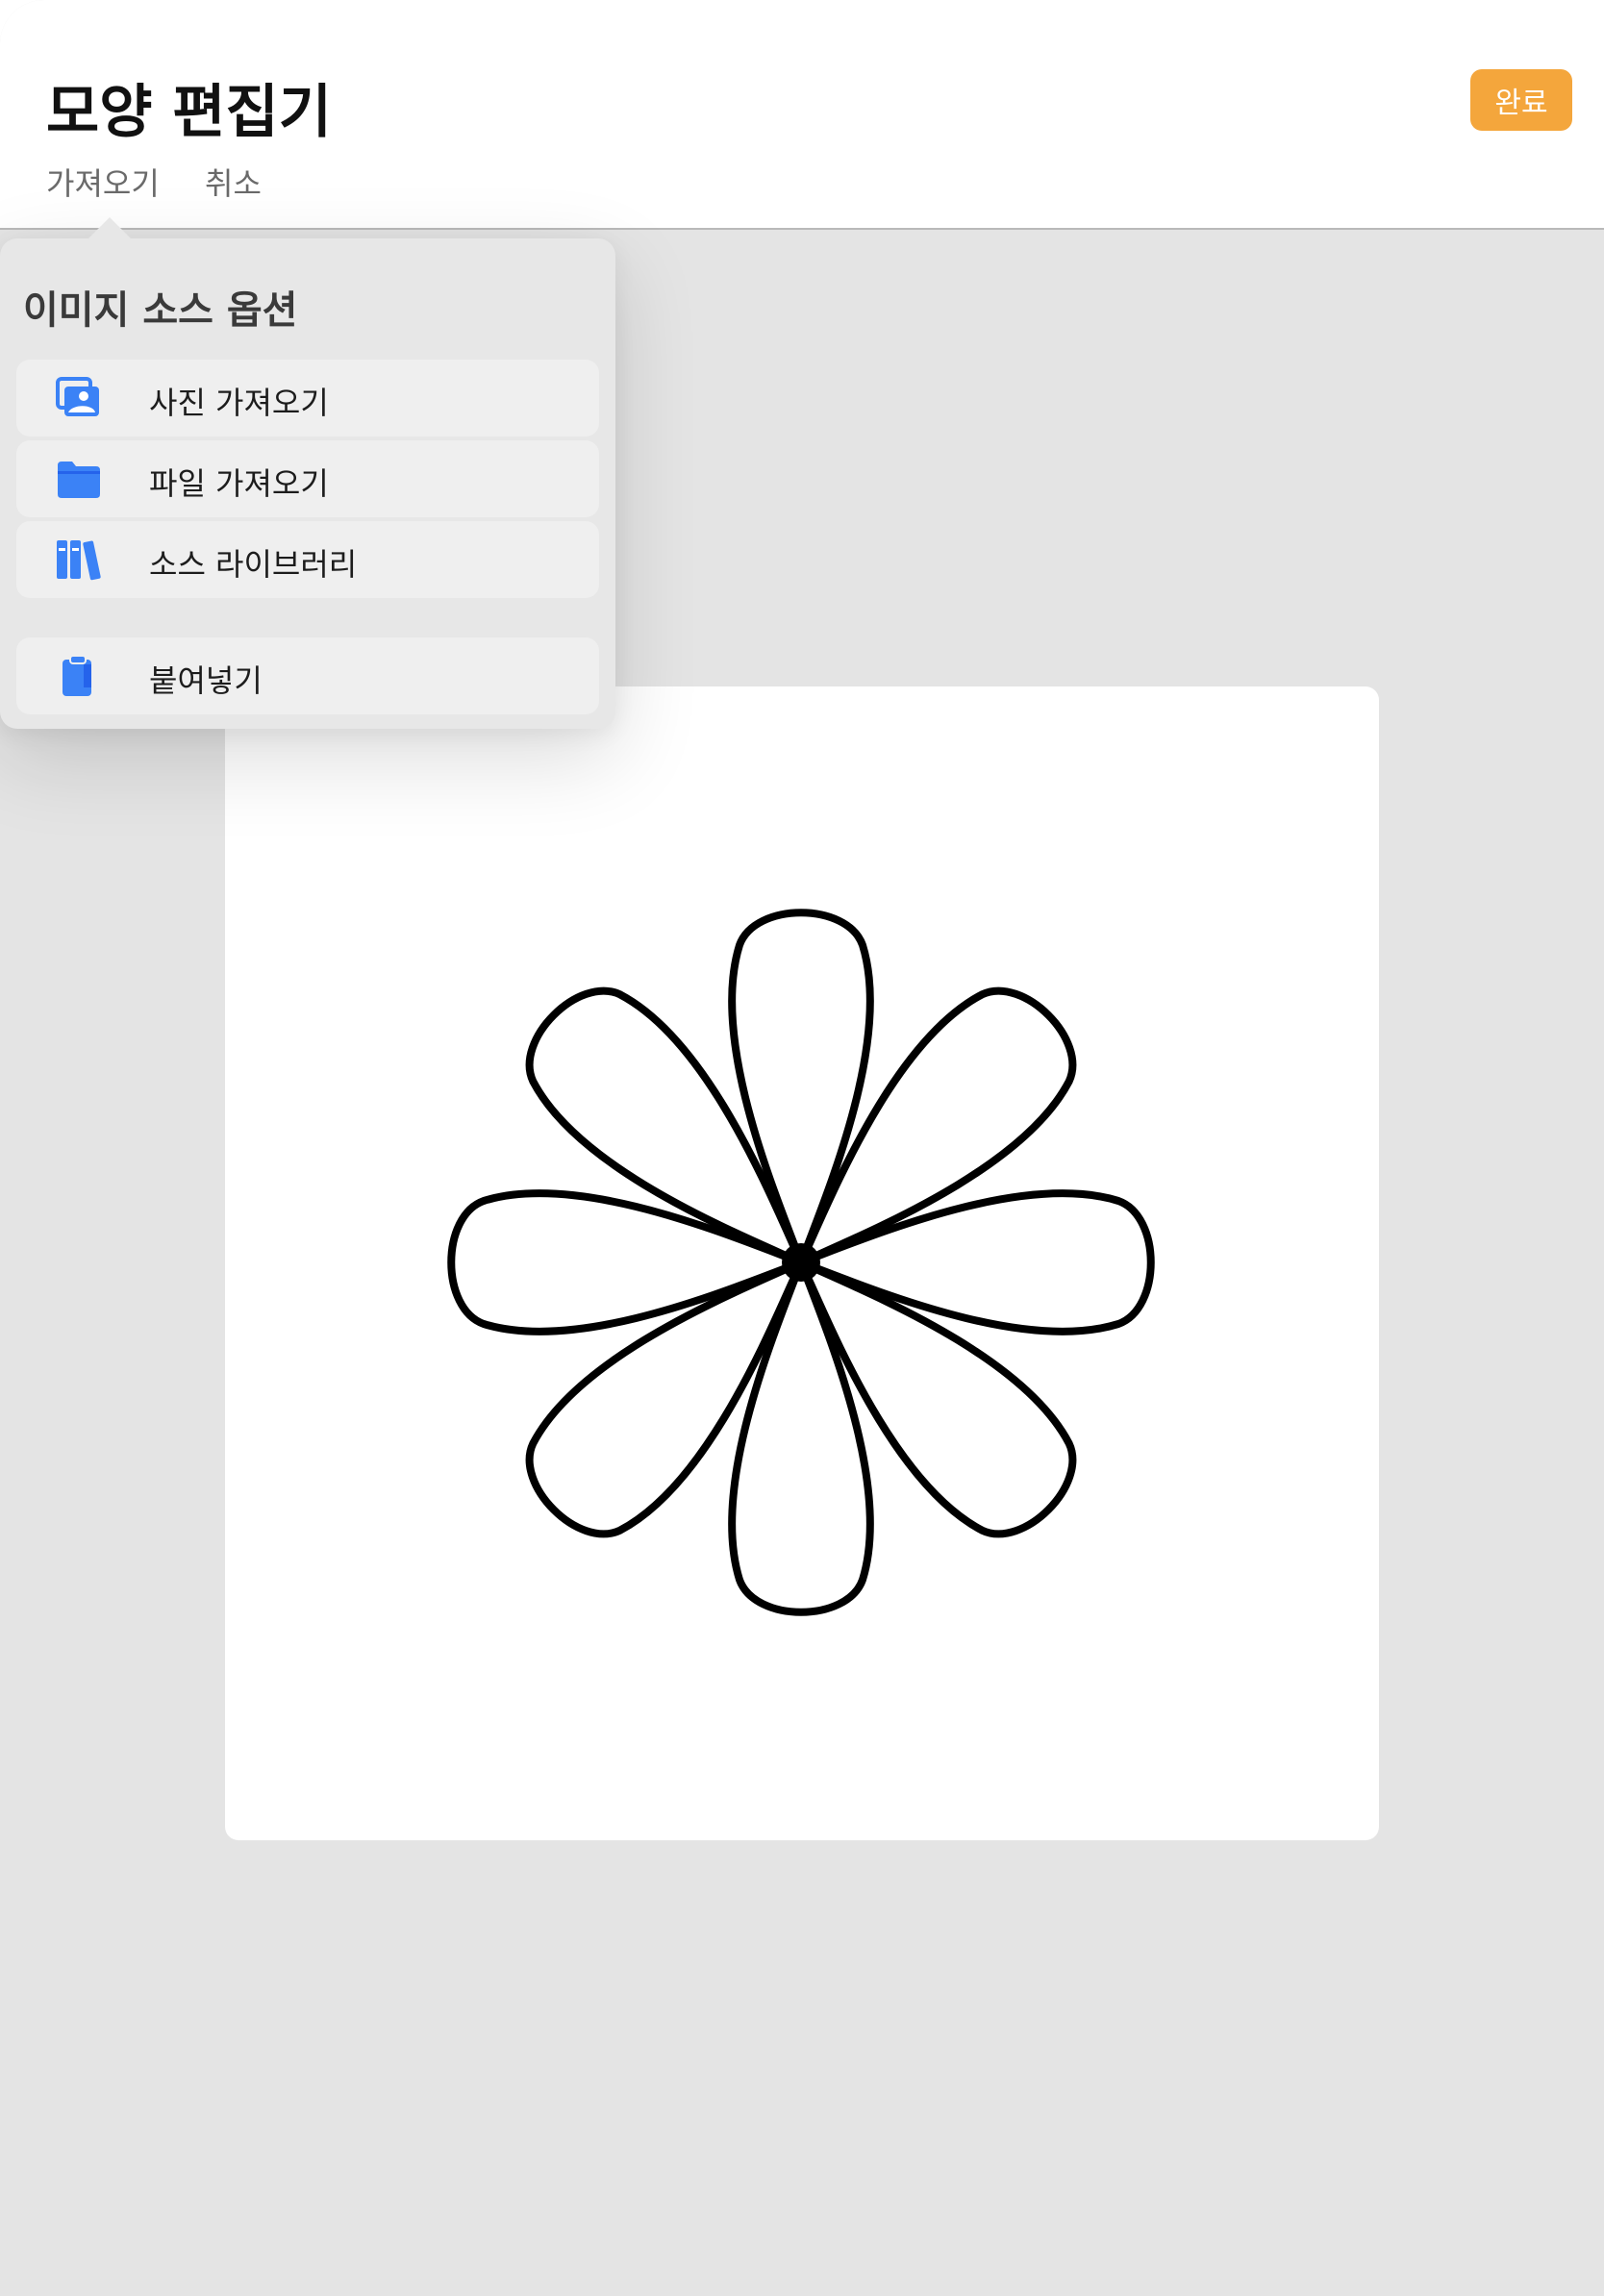 This screenshot has width=1604, height=2296. What do you see at coordinates (253, 564) in the screenshot?
I see `source-library-label: 소스 라이브러리` at bounding box center [253, 564].